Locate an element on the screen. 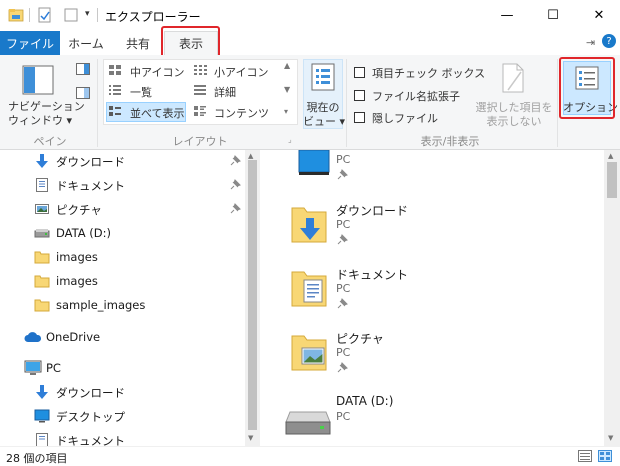 The height and width of the screenshot is (466, 620). tile-item: DATA (D:) PC is located at coordinates (432, 418).